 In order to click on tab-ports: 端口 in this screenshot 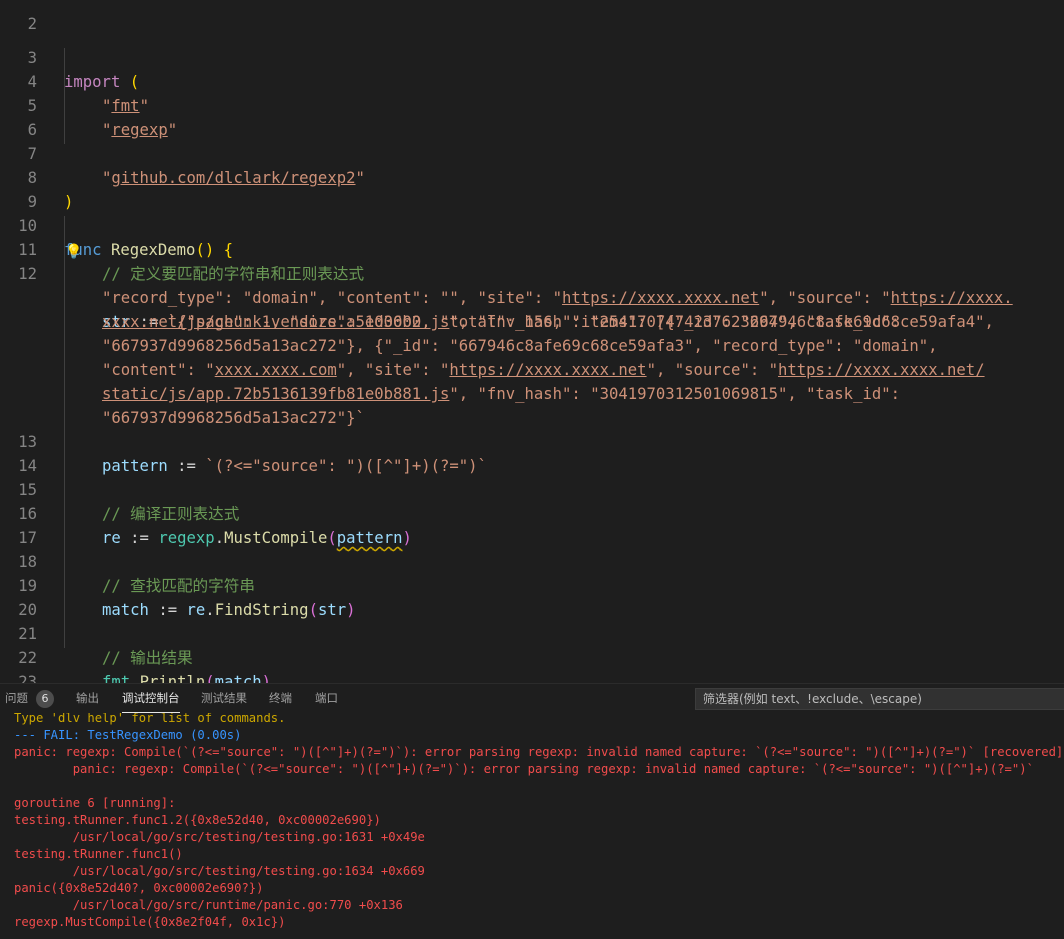, I will do `click(326, 698)`.